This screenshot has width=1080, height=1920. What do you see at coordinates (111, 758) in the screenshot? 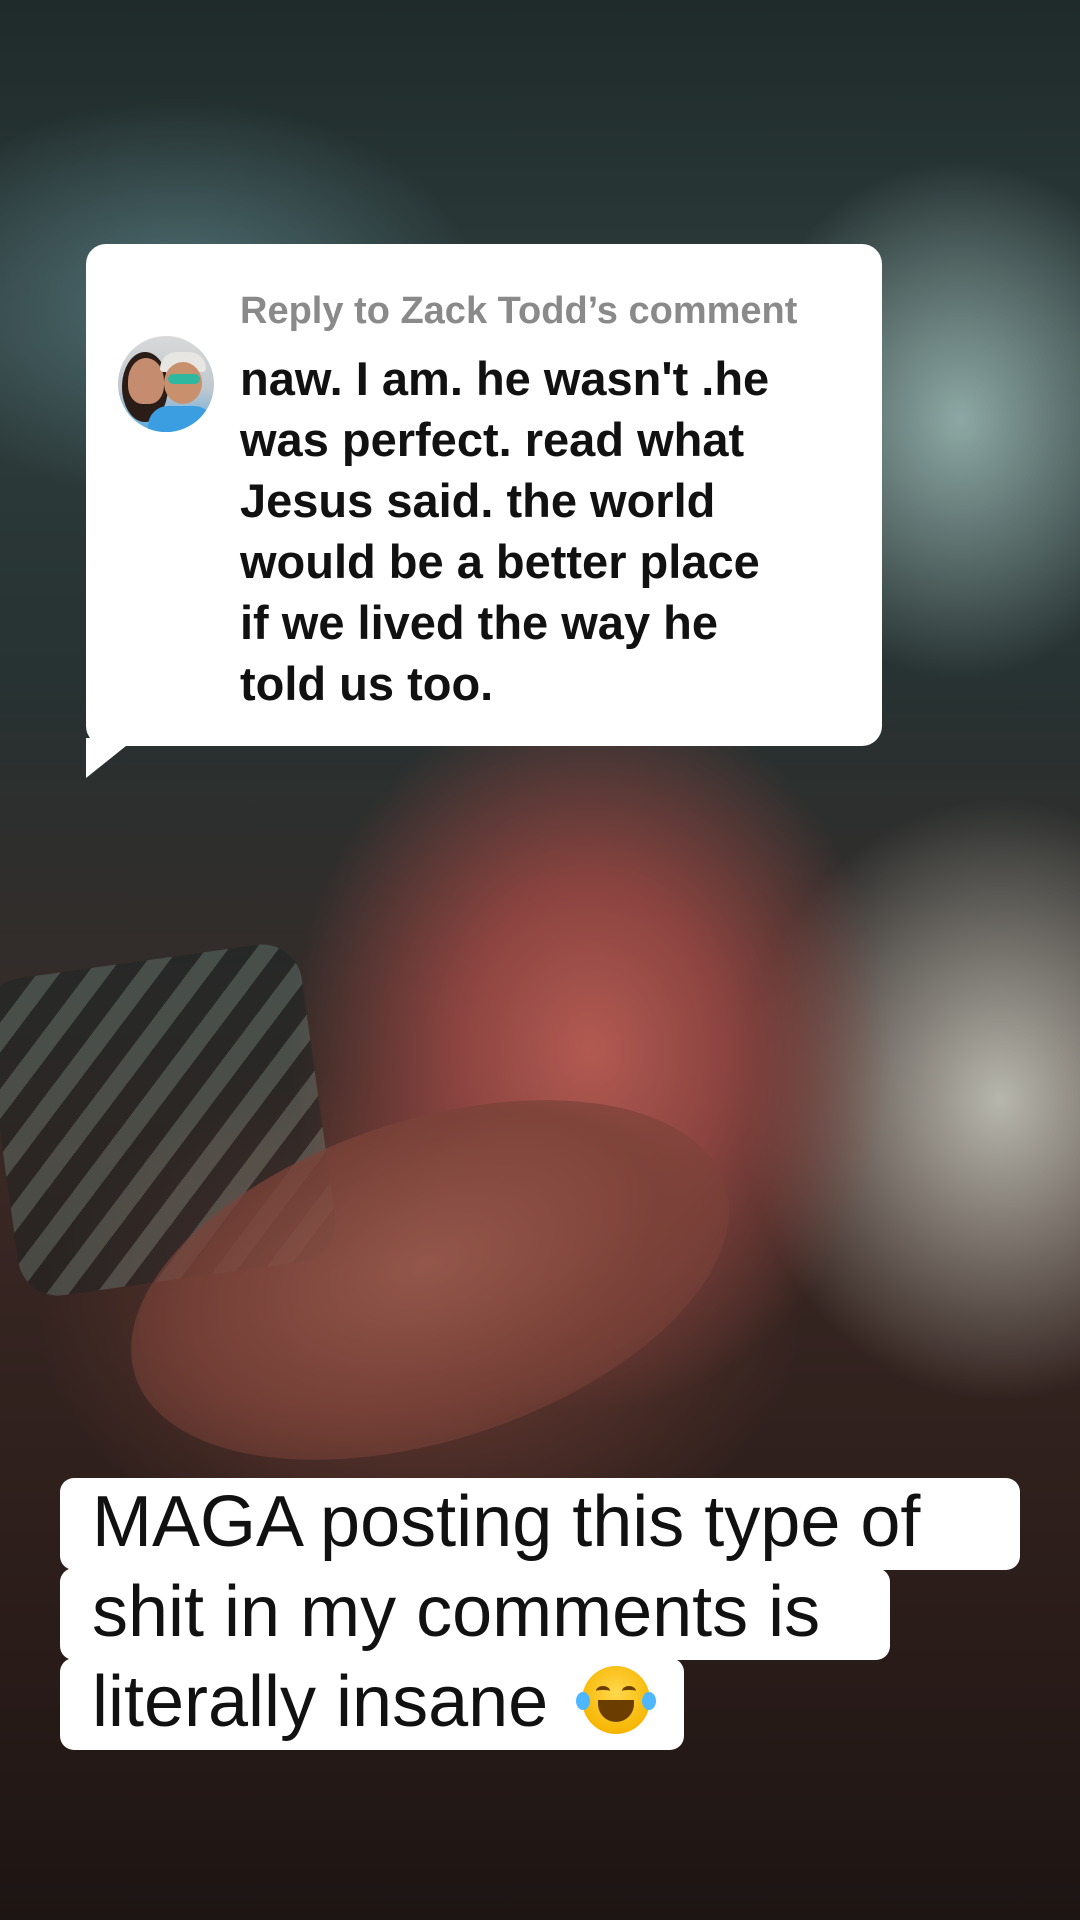
I see `reply-card-tail` at bounding box center [111, 758].